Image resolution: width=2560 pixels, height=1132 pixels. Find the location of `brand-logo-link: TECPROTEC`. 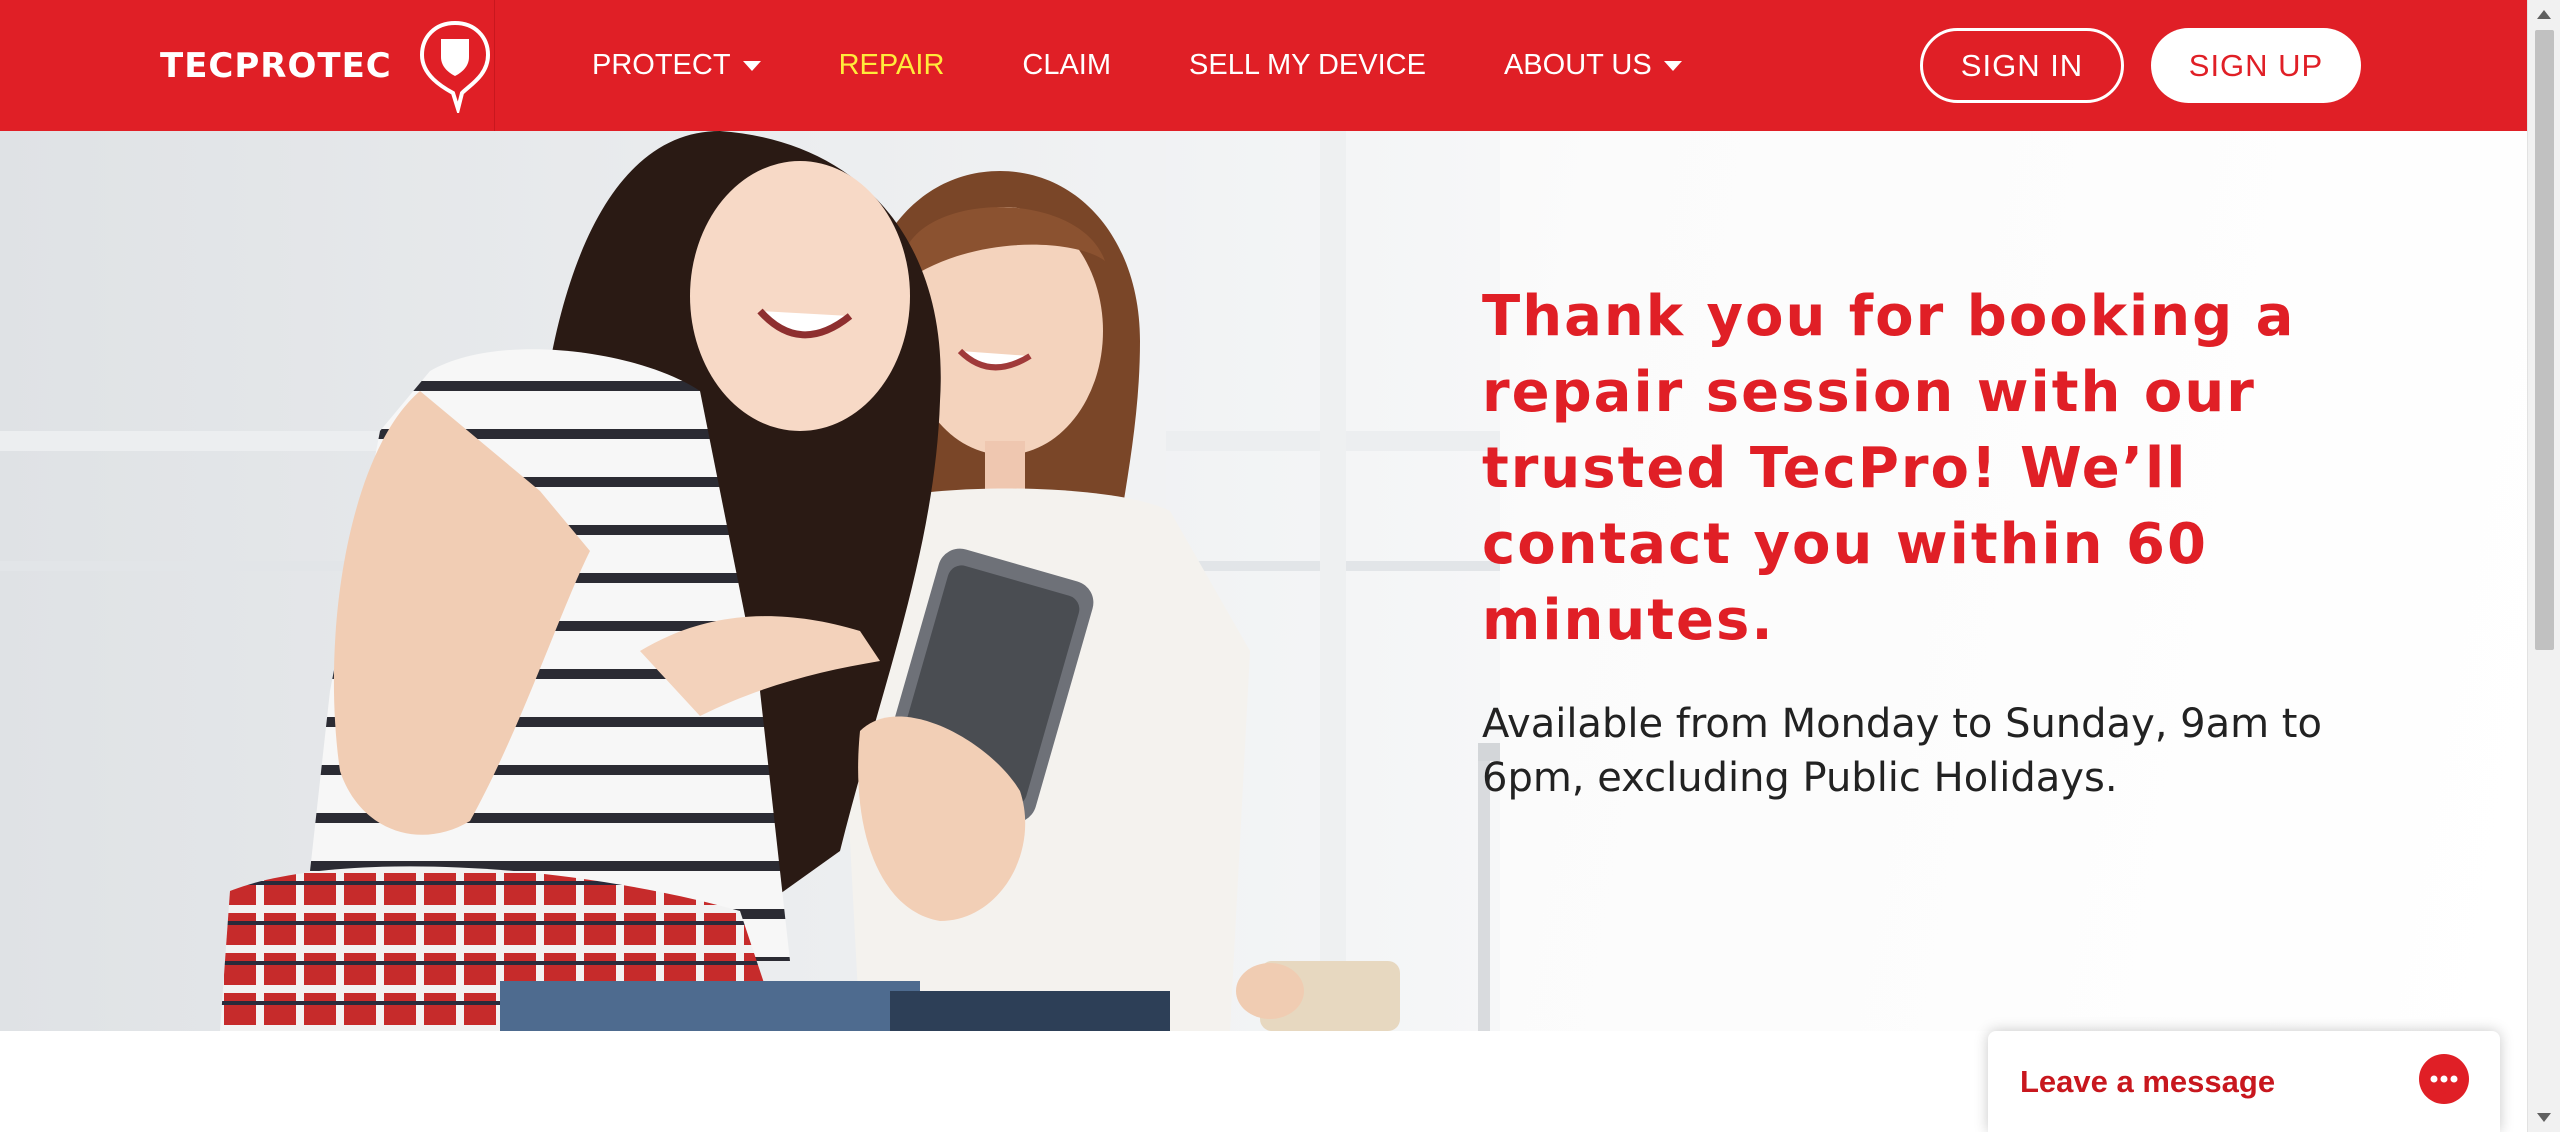

brand-logo-link: TECPROTEC is located at coordinates (326, 65).